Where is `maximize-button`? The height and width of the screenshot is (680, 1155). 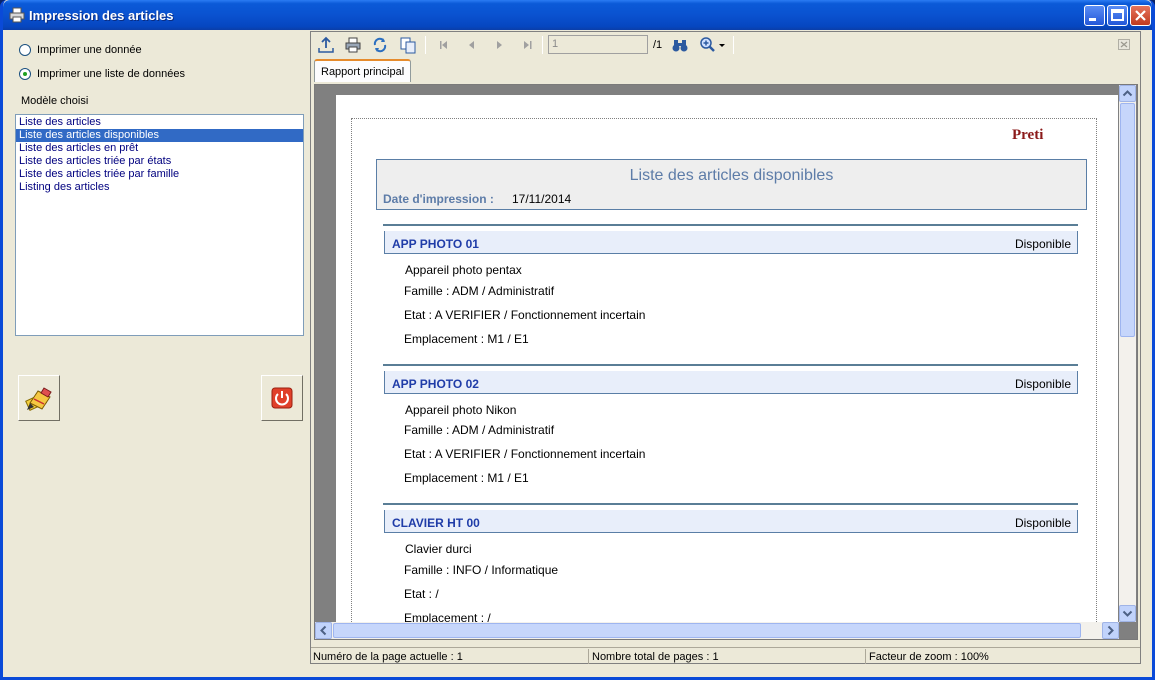
maximize-button is located at coordinates (1117, 15).